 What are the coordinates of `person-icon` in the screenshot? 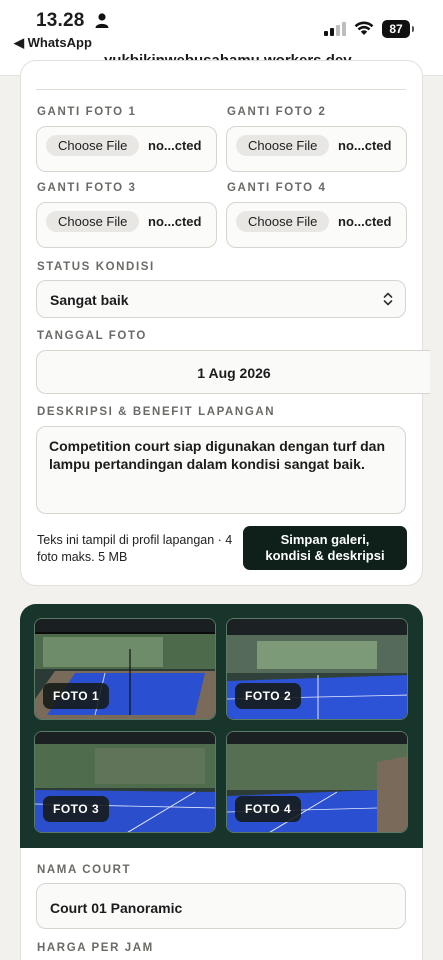 It's located at (102, 20).